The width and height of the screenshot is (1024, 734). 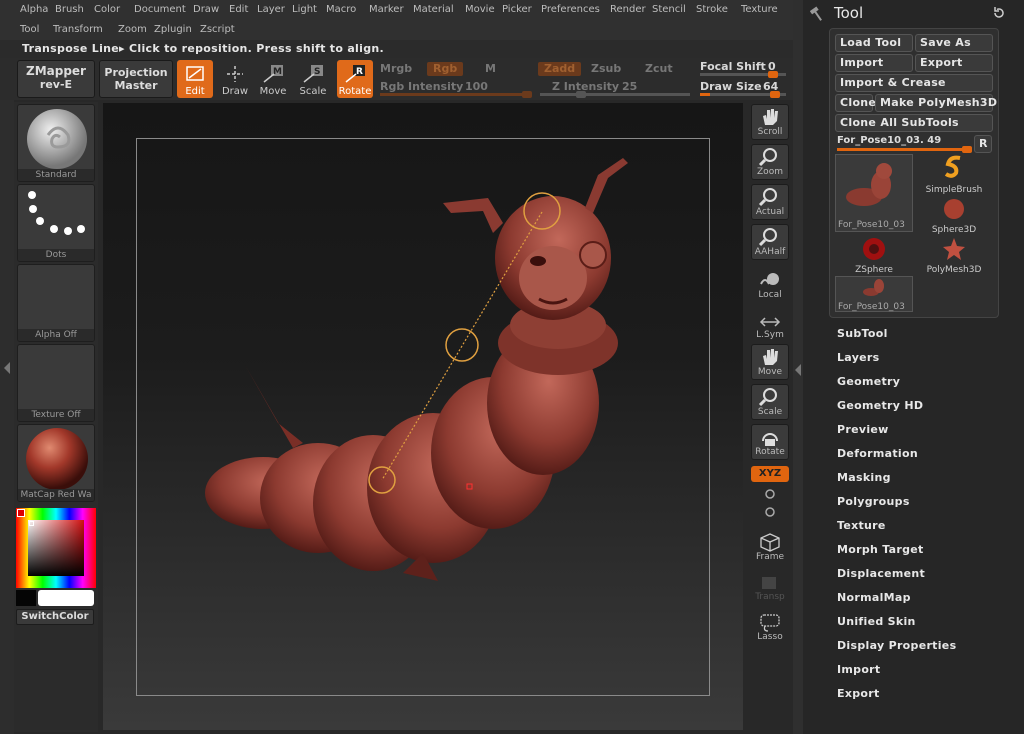 I want to click on rotate-view-button: Rotate, so click(x=770, y=442).